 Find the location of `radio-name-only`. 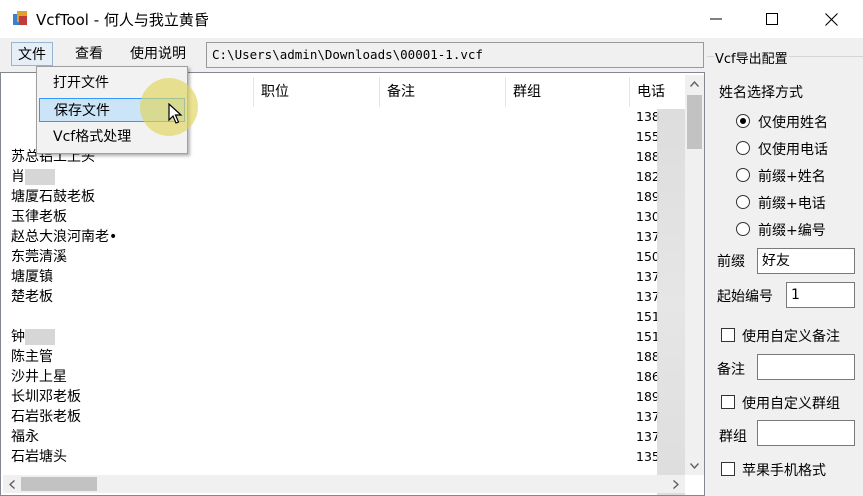

radio-name-only is located at coordinates (743, 121).